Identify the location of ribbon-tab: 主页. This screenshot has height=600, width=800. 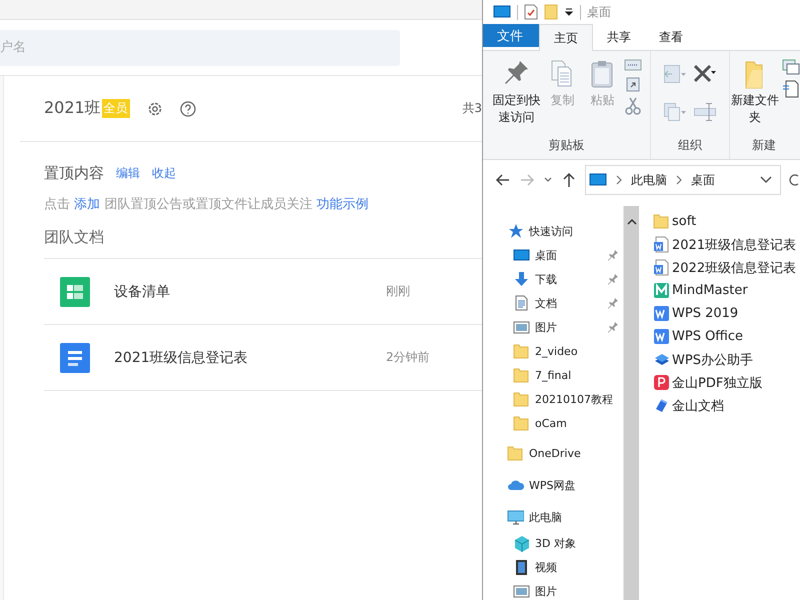
(566, 37).